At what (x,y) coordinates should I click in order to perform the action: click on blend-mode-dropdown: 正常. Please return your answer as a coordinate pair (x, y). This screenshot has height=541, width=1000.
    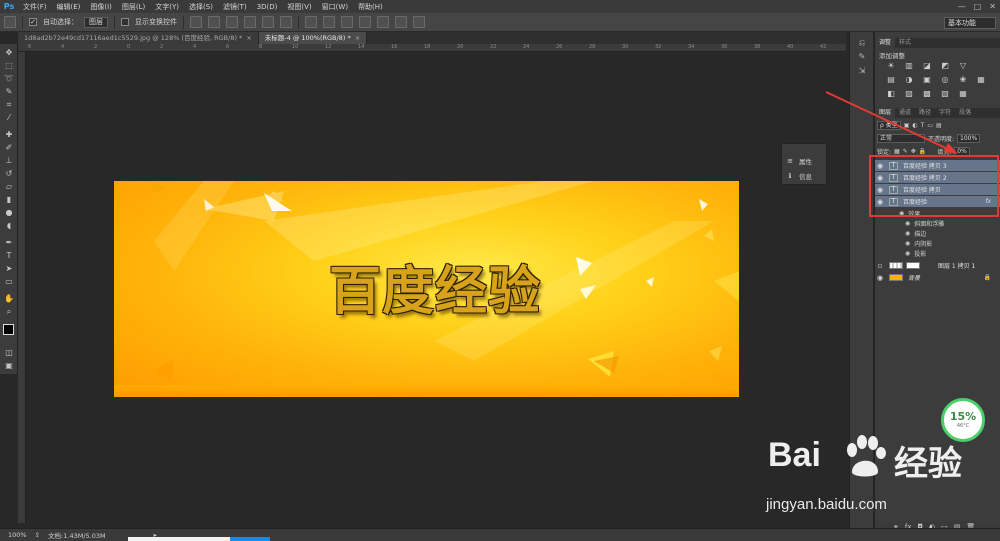
    Looking at the image, I should click on (901, 138).